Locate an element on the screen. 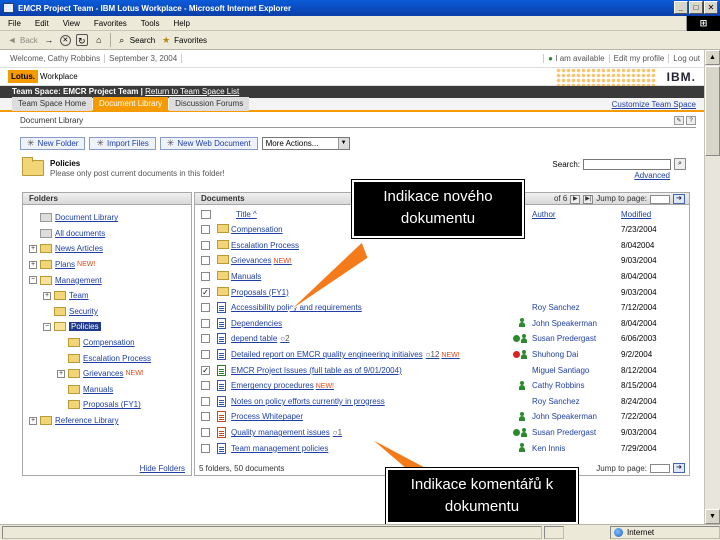 This screenshot has width=720, height=540. folder-tree-item: Proposals (FY1) is located at coordinates (110, 405).